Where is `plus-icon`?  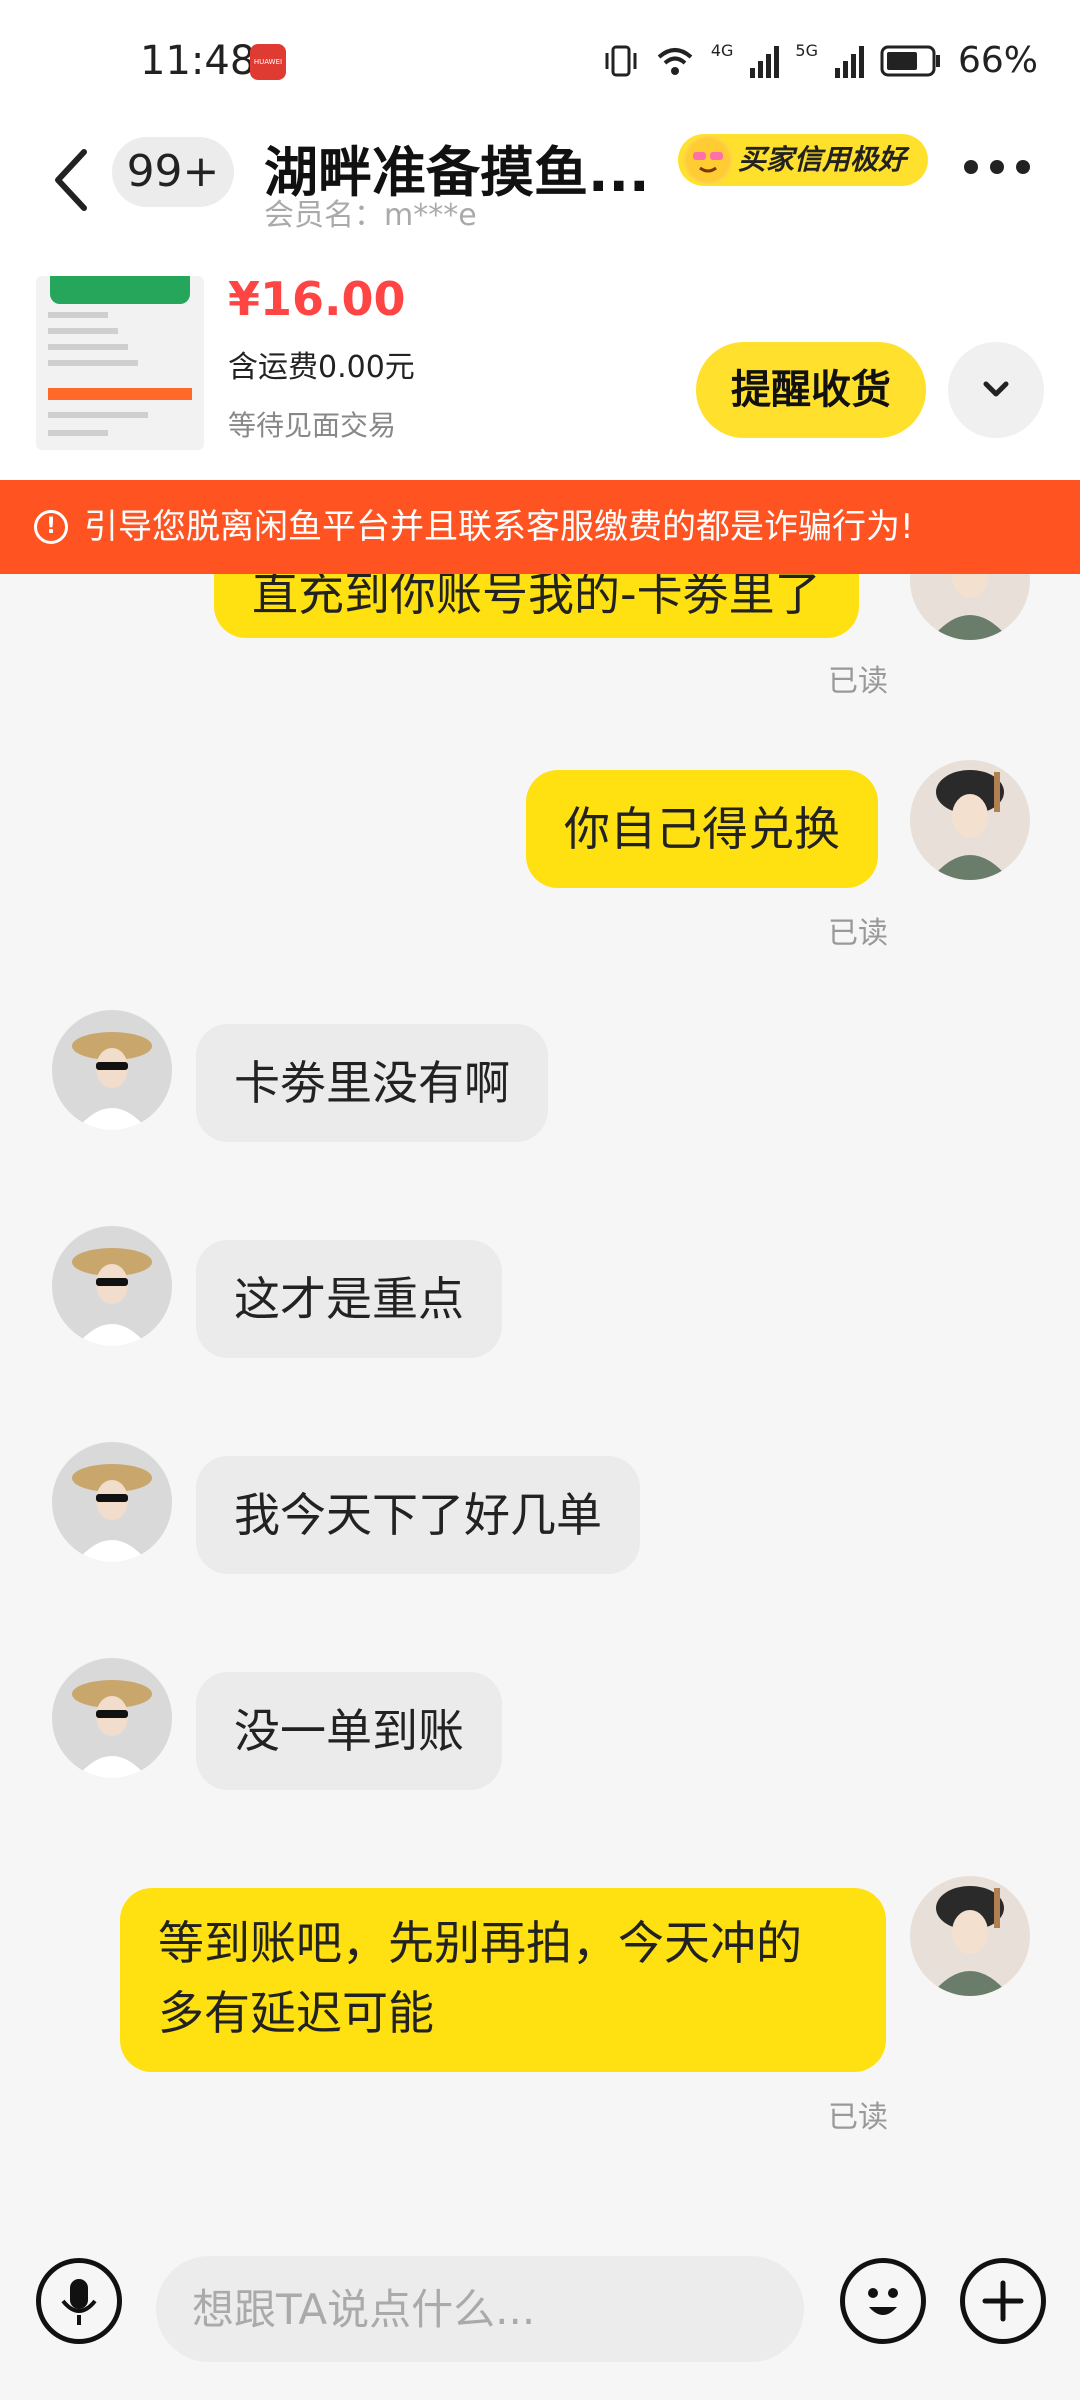 plus-icon is located at coordinates (1003, 2301).